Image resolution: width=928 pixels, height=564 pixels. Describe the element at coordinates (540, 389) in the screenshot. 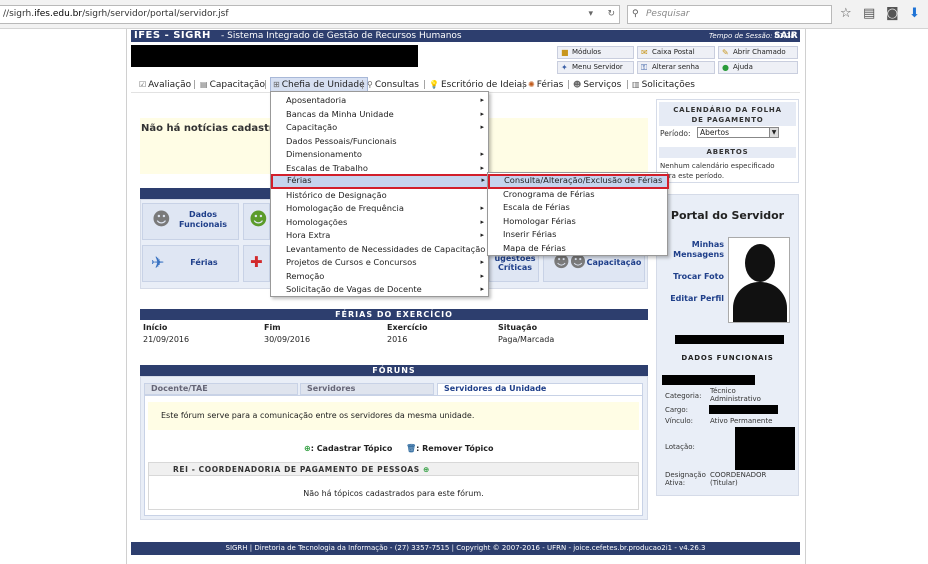

I see `tab-servidores-da-unidade: Servidores da Unidade` at that location.